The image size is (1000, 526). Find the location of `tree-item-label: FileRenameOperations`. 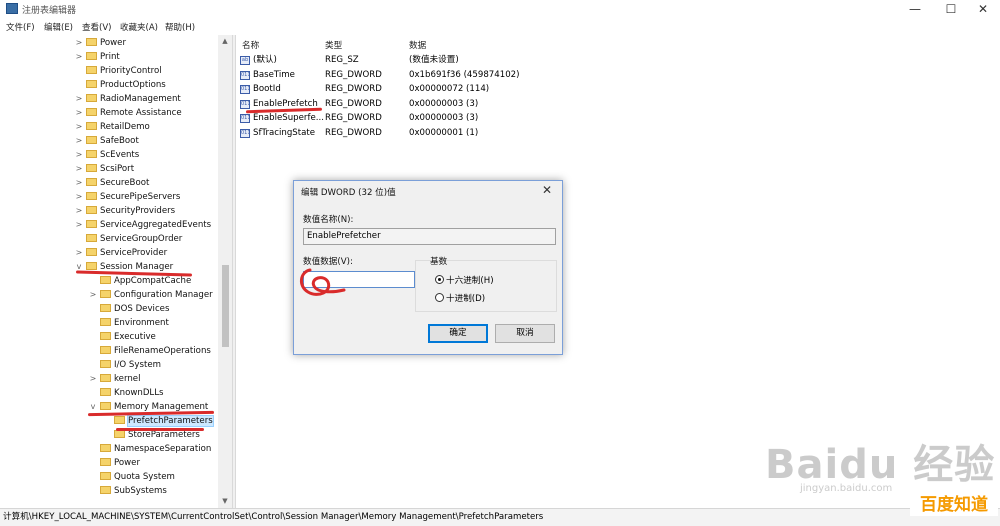

tree-item-label: FileRenameOperations is located at coordinates (162, 351).